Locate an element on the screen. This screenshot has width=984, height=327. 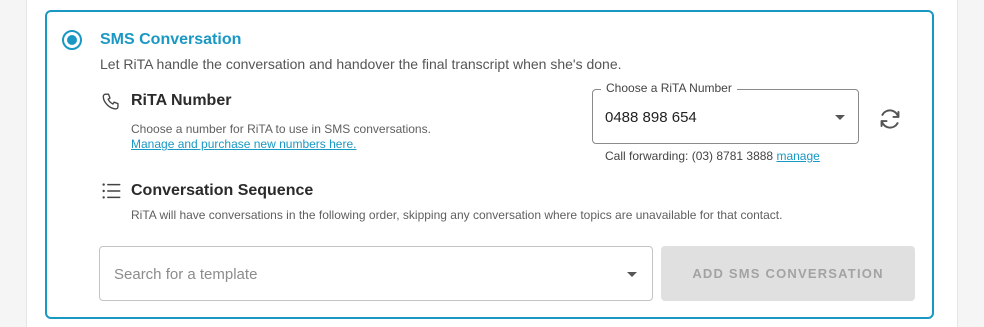
call-forwarding-manage-link: manage is located at coordinates (797, 156).